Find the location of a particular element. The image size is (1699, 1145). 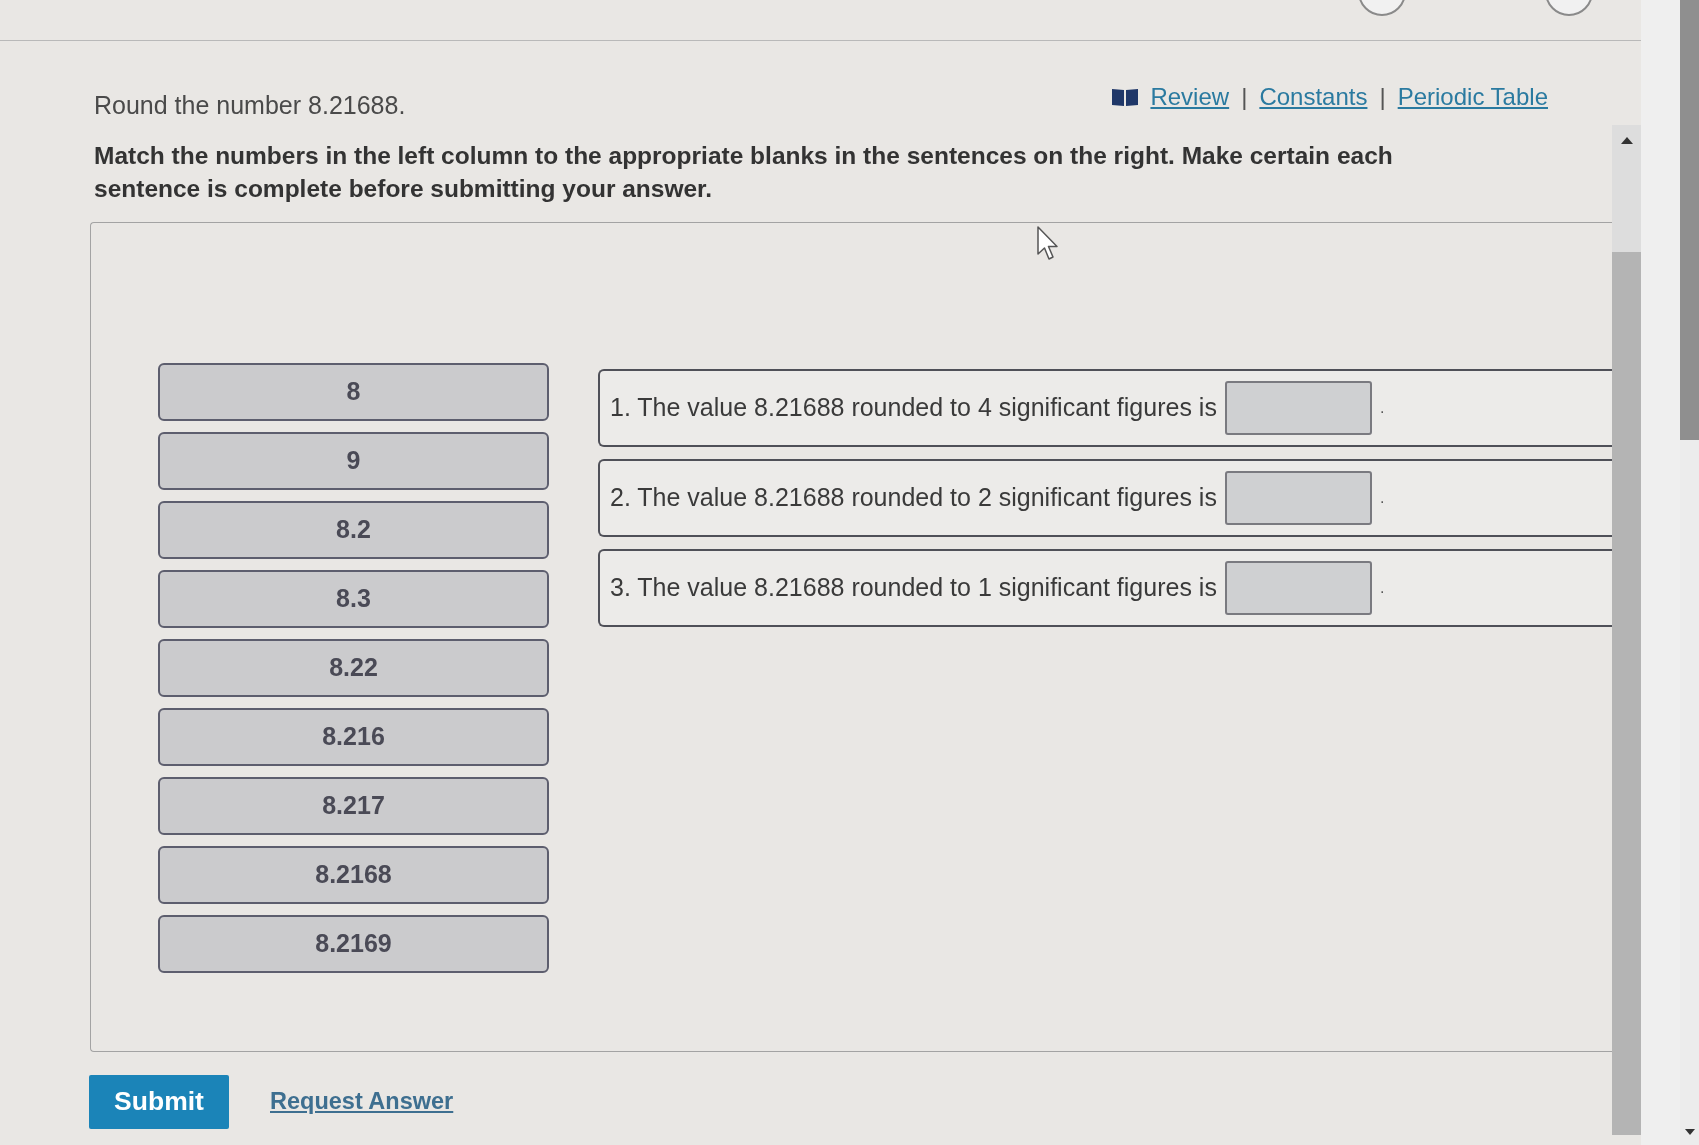

answer-tile: 8.216 is located at coordinates (353, 737).